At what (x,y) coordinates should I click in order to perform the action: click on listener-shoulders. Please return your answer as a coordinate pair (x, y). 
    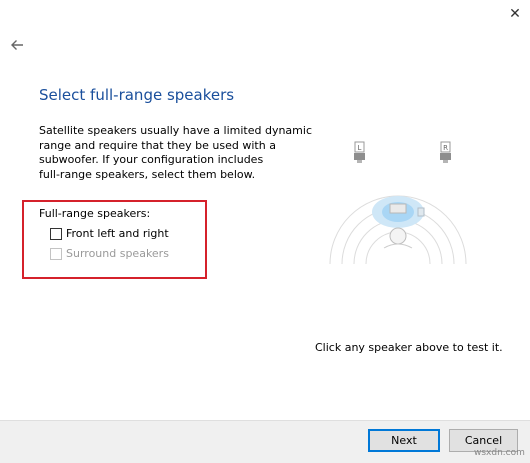
    Looking at the image, I should click on (398, 246).